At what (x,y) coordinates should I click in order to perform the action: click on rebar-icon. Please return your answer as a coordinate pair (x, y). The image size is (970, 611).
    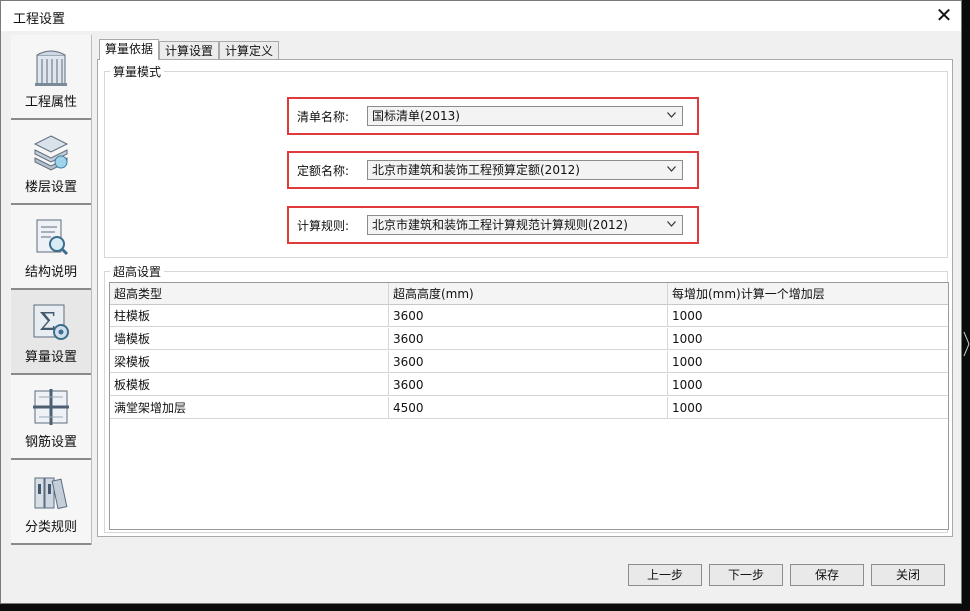
    Looking at the image, I should click on (51, 407).